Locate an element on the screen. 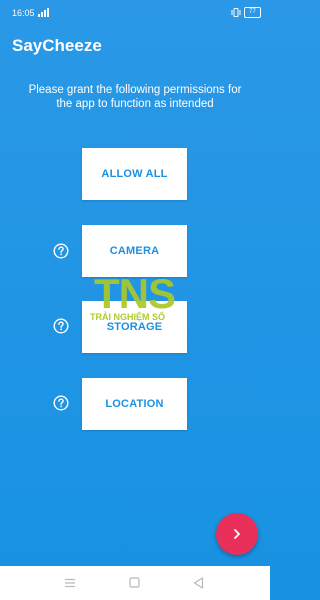 The width and height of the screenshot is (320, 600). menu-icon is located at coordinates (70, 583).